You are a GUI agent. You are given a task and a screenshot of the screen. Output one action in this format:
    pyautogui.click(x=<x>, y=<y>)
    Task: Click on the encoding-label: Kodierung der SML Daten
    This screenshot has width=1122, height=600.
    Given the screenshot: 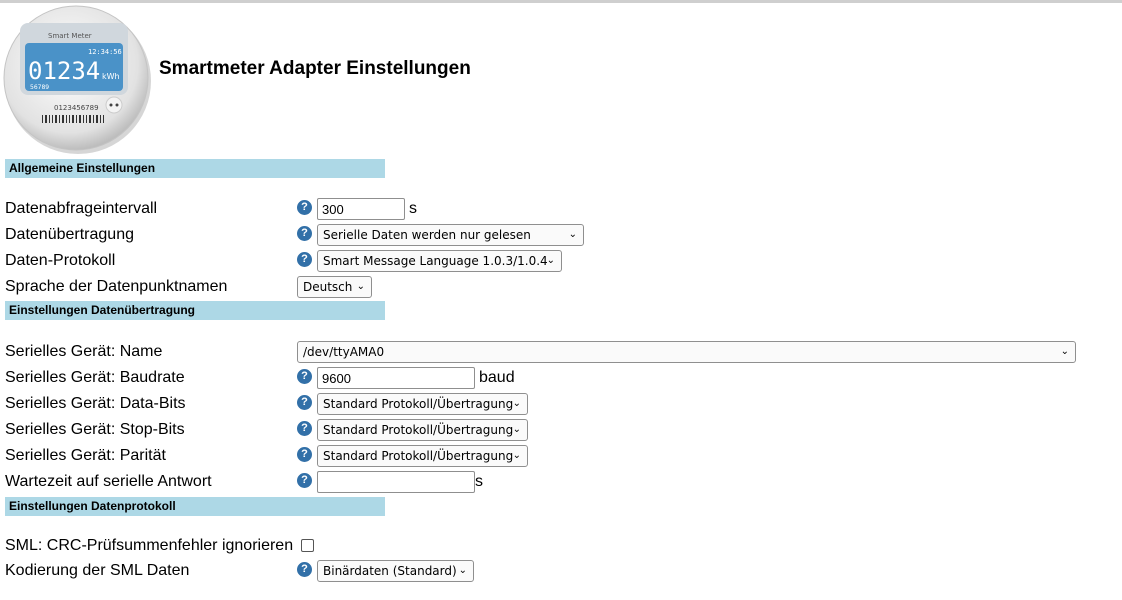 What is the action you would take?
    pyautogui.click(x=97, y=570)
    